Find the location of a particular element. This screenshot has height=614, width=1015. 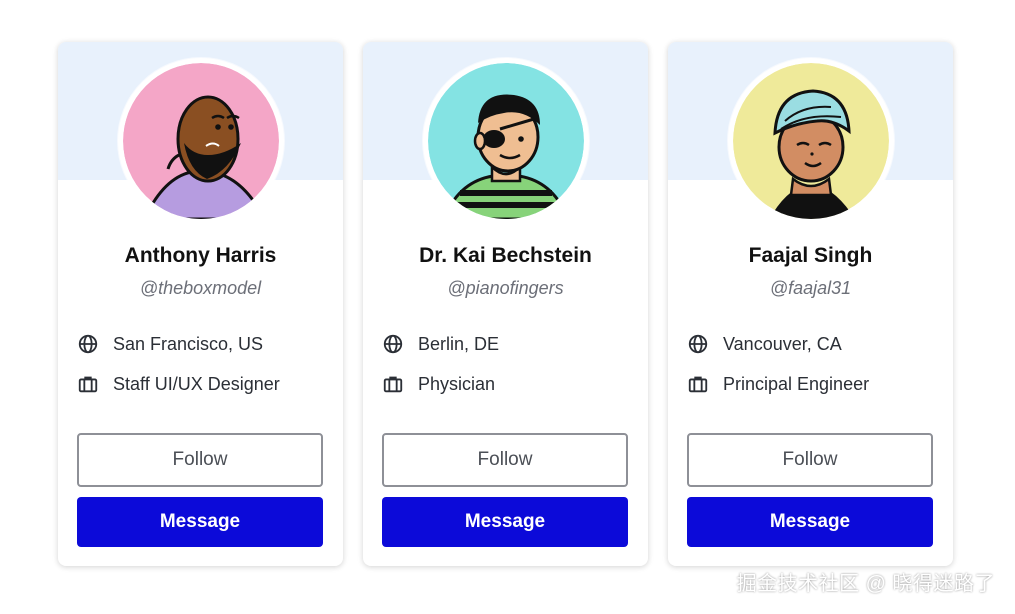

location-row: Vancouver, CA is located at coordinates (813, 344).